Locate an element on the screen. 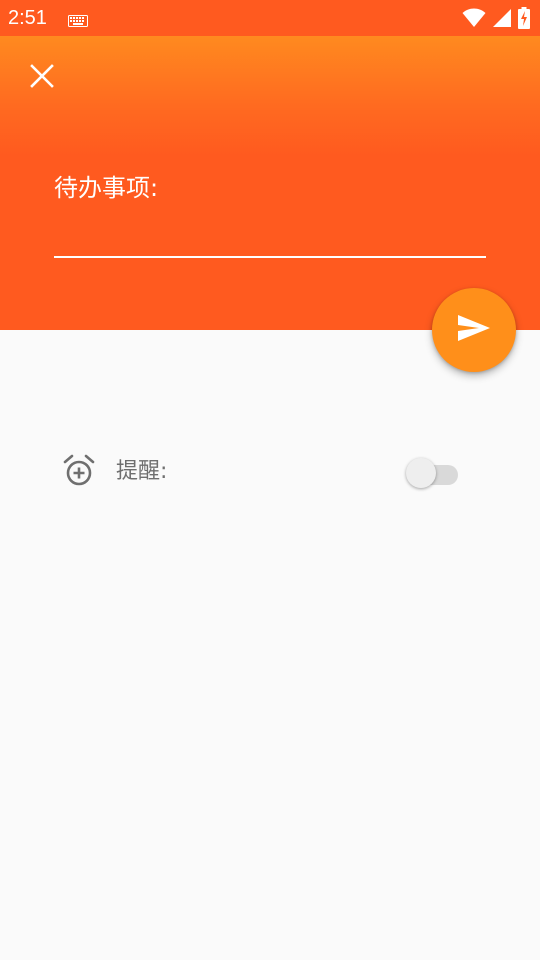  send-button is located at coordinates (474, 330).